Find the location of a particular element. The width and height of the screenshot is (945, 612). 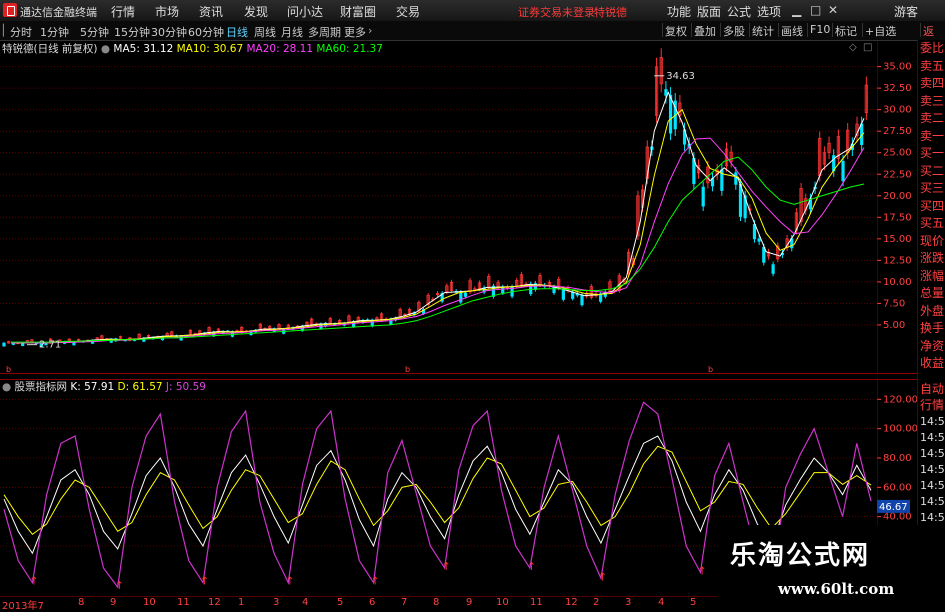

time-axis-label: 5 is located at coordinates (340, 602).